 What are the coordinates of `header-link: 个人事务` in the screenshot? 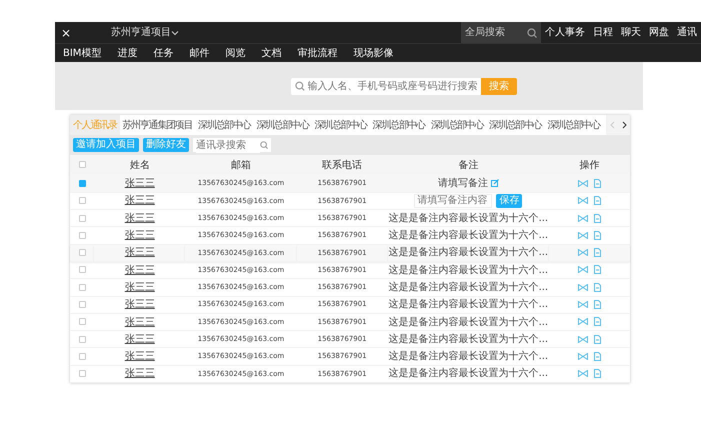 It's located at (565, 32).